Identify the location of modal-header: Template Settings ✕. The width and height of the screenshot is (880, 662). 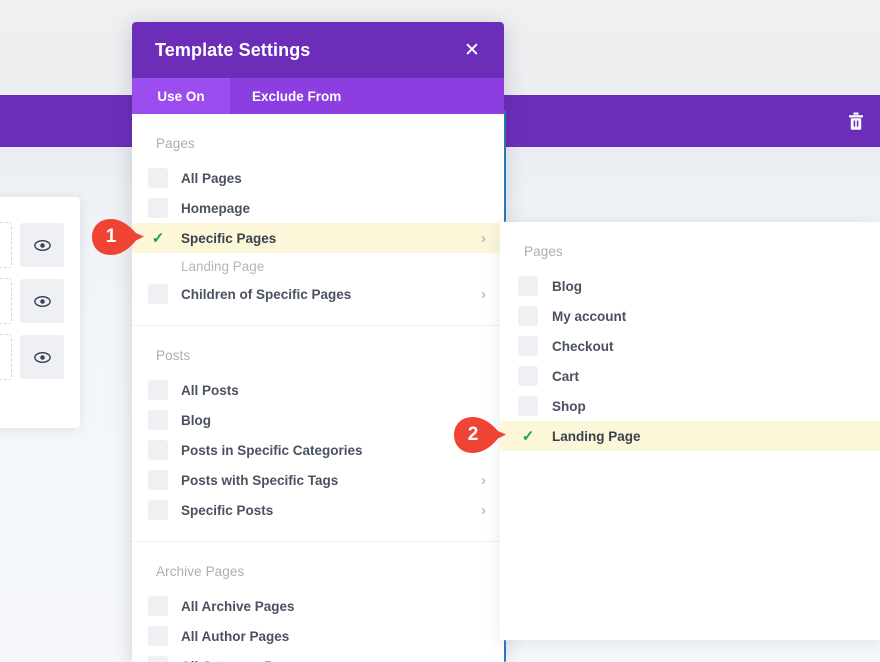
(318, 50).